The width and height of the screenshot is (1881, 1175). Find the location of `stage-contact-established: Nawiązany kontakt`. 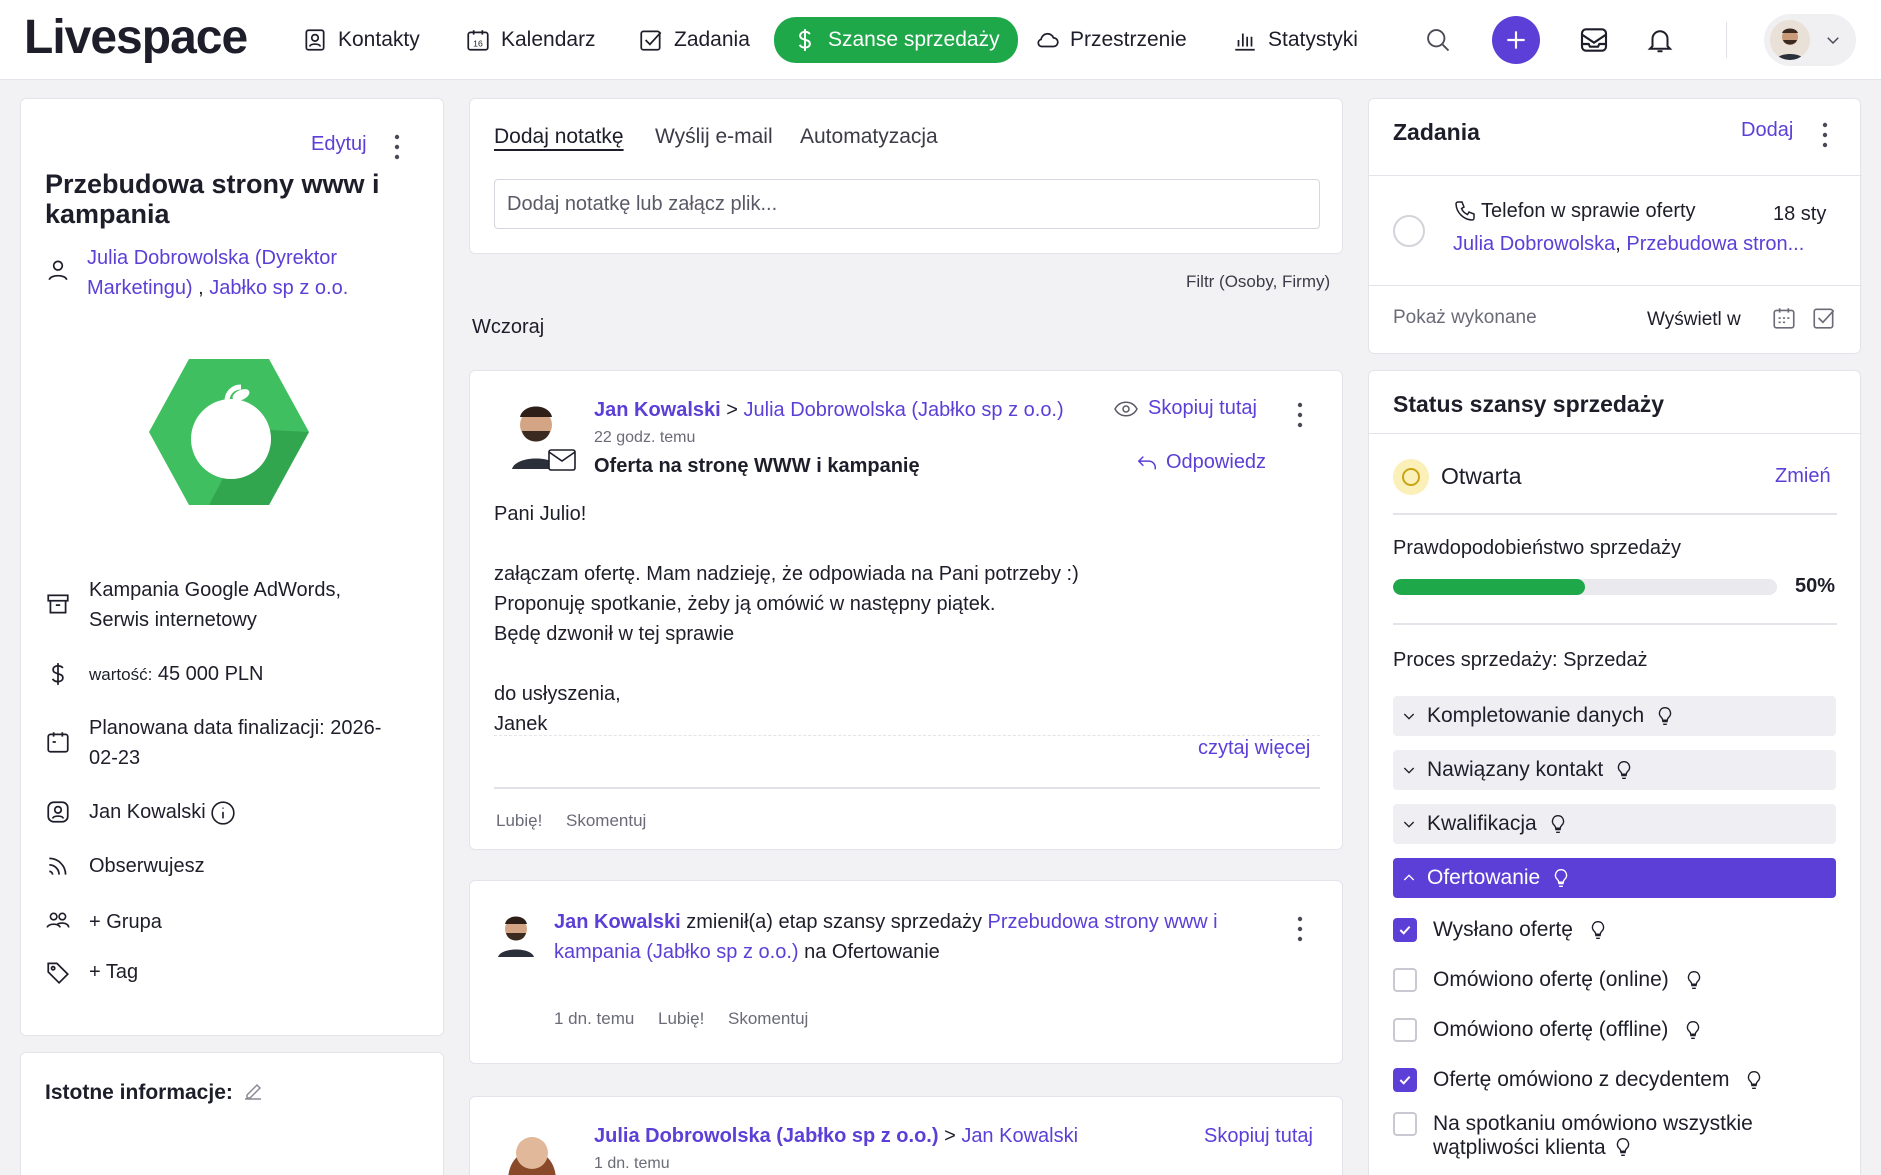

stage-contact-established: Nawiązany kontakt is located at coordinates (1614, 770).